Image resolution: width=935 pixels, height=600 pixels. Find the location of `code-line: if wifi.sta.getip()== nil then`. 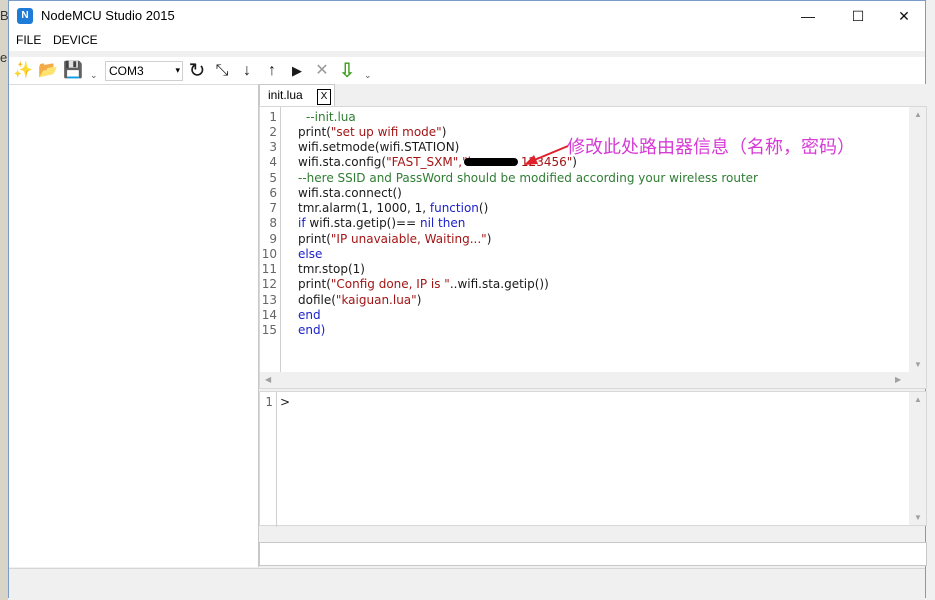

code-line: if wifi.sta.getip()== nil then is located at coordinates (381, 223).